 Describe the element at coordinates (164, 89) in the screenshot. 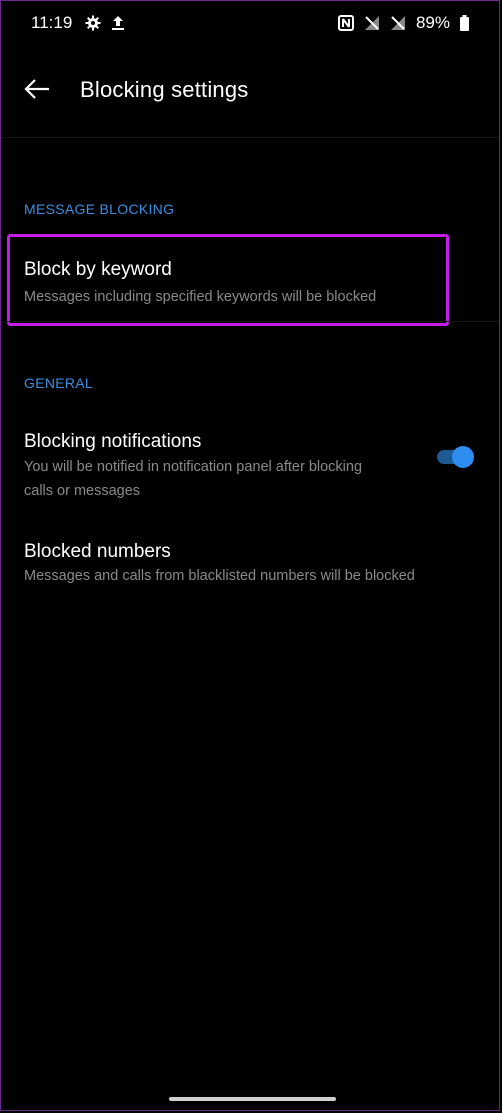

I see `page-title: Blocking settings` at that location.